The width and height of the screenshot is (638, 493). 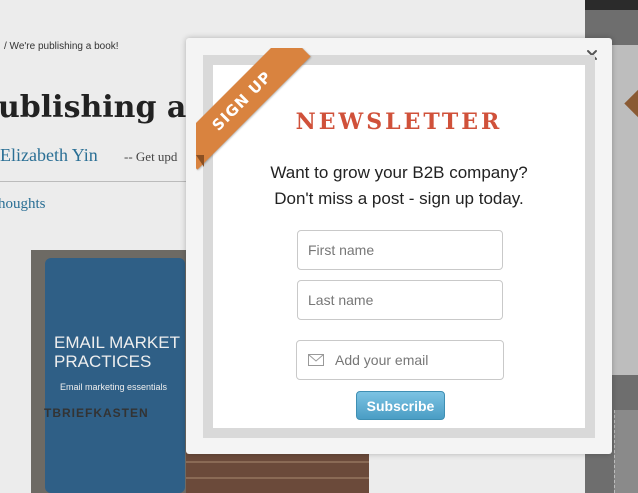 What do you see at coordinates (626, 451) in the screenshot?
I see `background-side-strip` at bounding box center [626, 451].